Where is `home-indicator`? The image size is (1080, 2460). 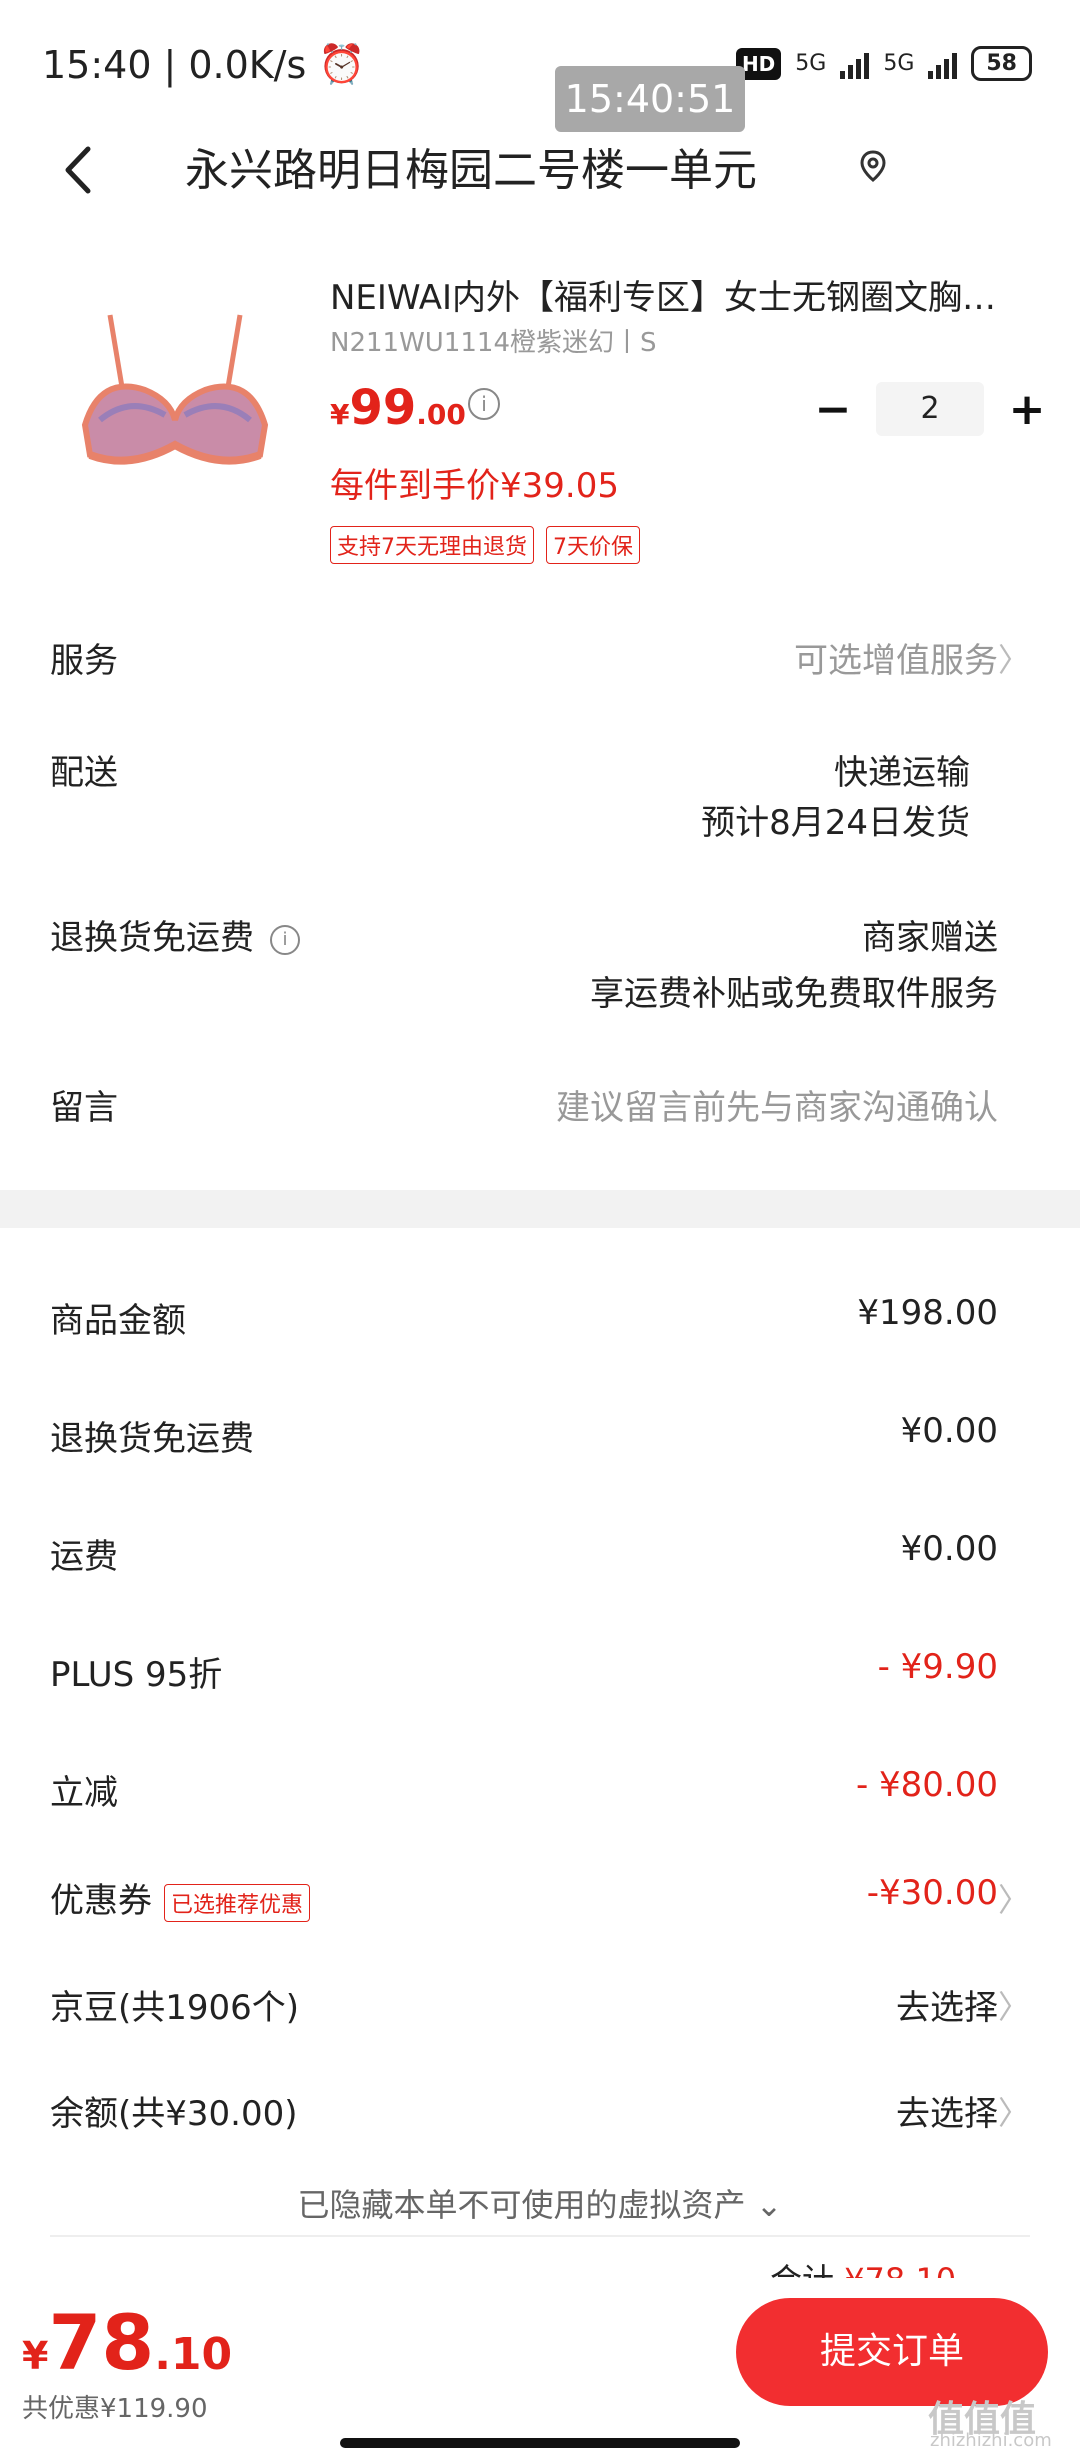
home-indicator is located at coordinates (540, 2443).